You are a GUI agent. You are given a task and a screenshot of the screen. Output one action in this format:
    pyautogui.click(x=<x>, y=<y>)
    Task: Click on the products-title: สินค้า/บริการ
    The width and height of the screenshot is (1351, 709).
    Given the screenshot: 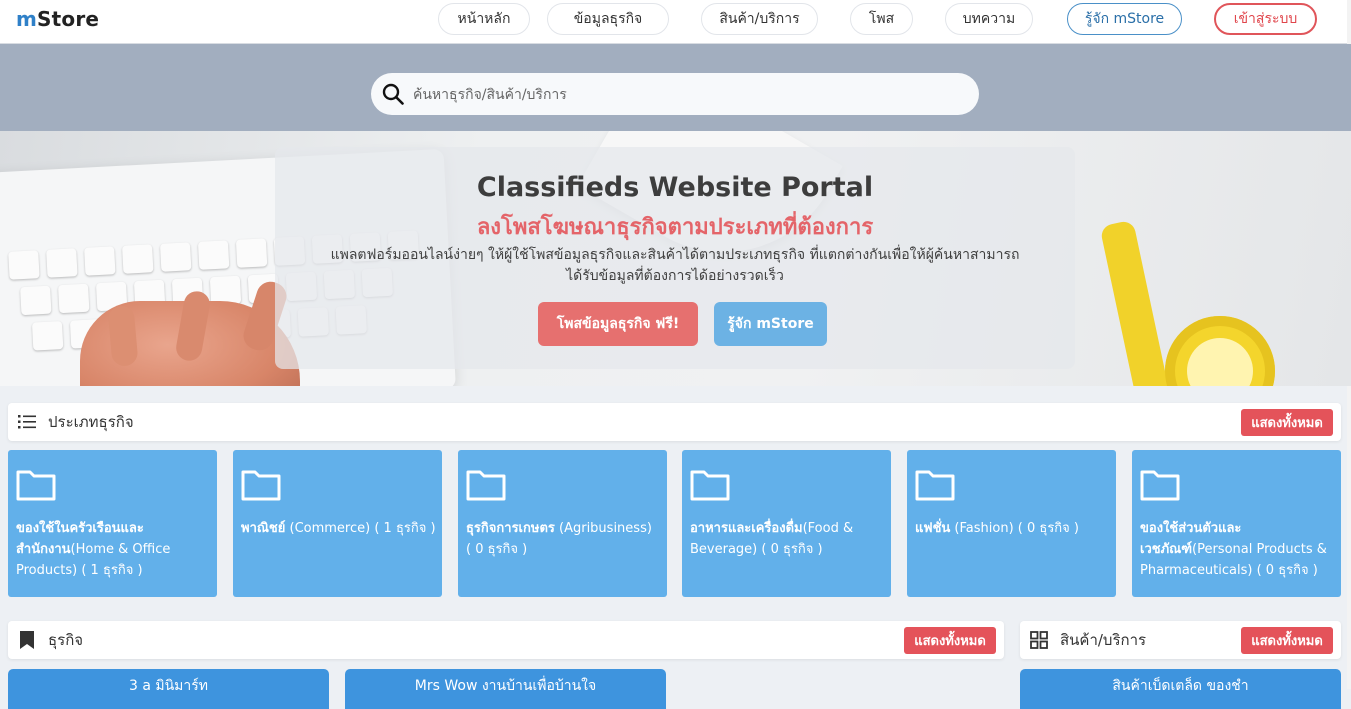 What is the action you would take?
    pyautogui.click(x=1103, y=640)
    